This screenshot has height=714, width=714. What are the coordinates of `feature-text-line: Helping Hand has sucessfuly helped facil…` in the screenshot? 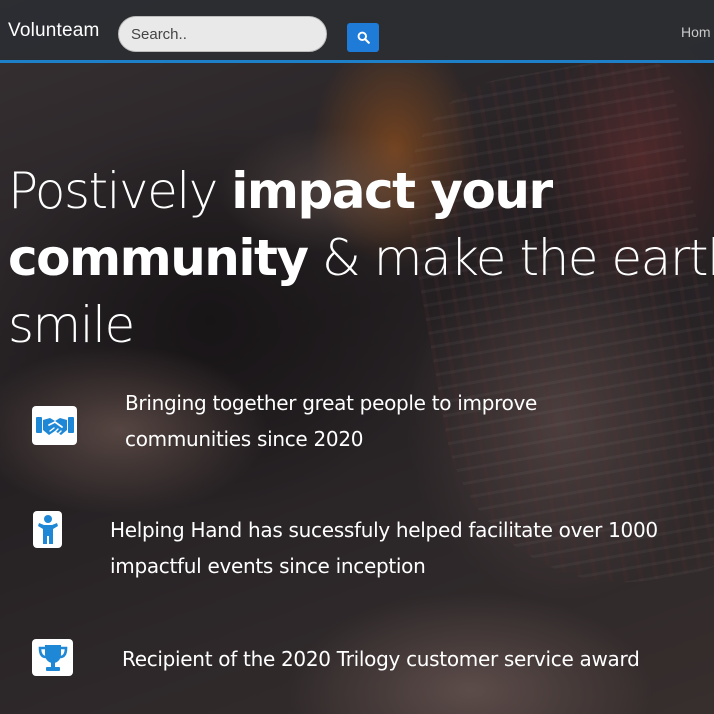 It's located at (384, 530).